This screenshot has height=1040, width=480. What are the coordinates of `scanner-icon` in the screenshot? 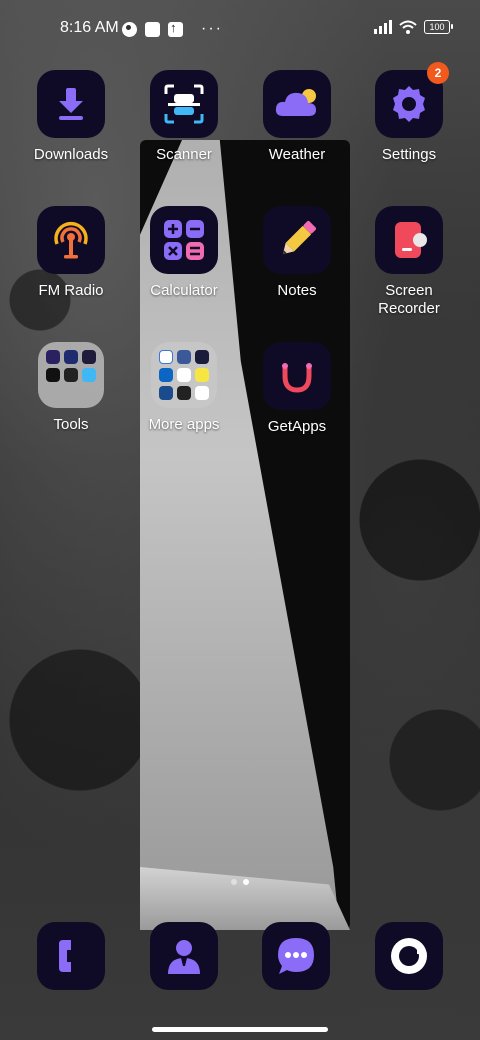 It's located at (184, 104).